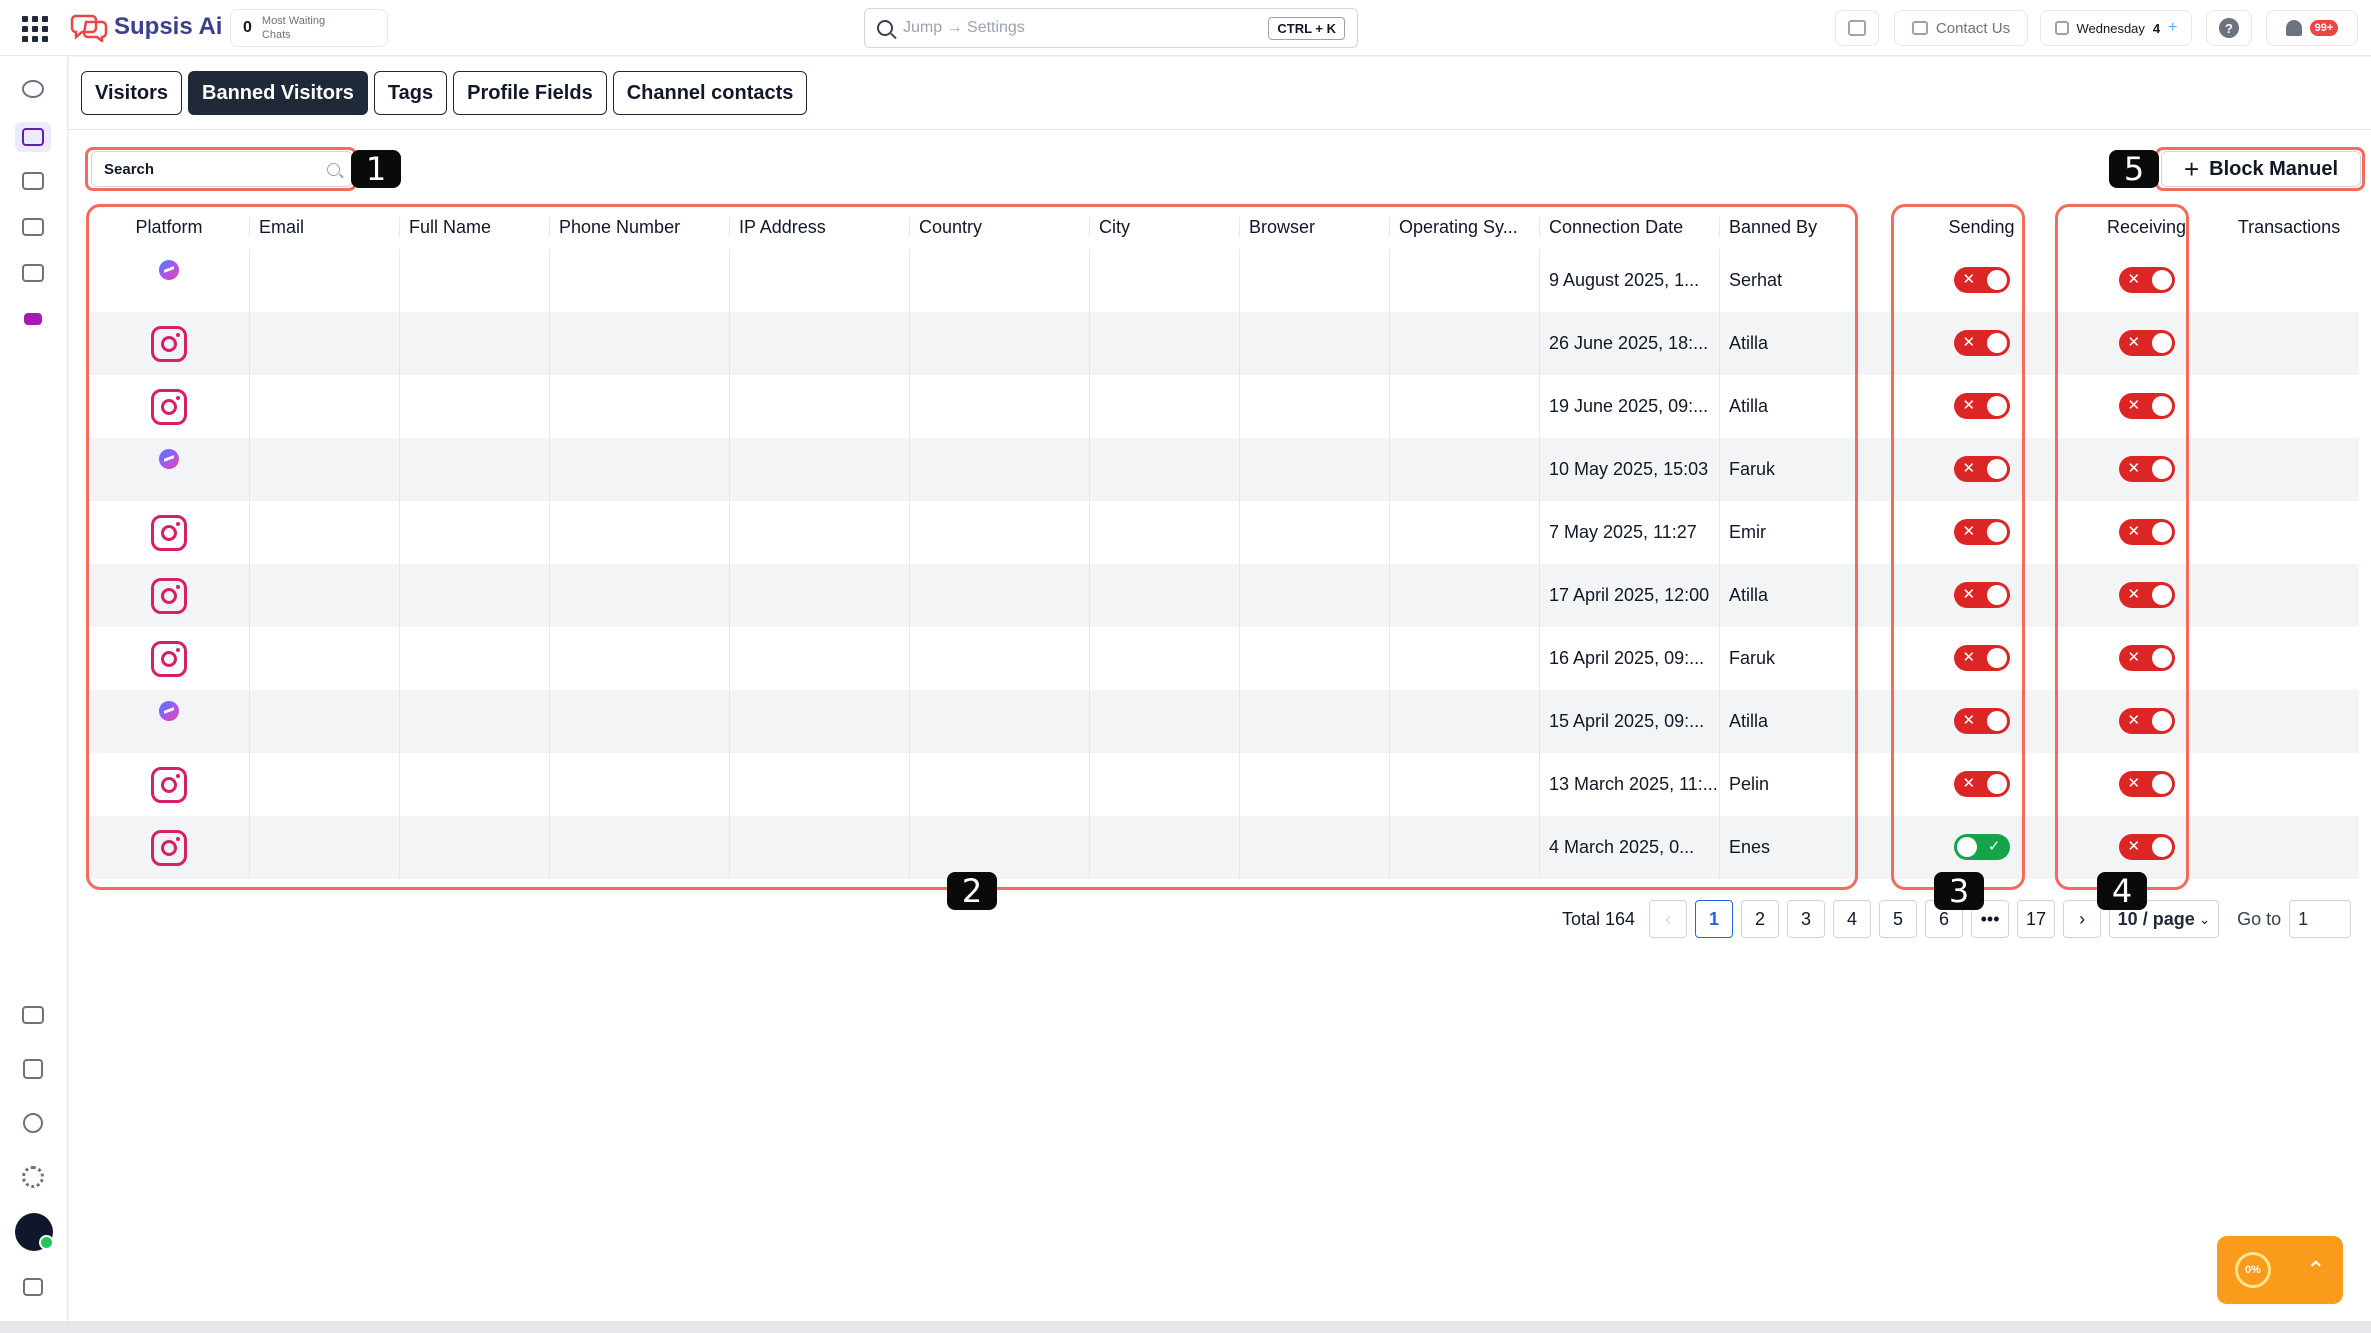 This screenshot has height=1333, width=2371. Describe the element at coordinates (2293, 28) in the screenshot. I see `bell-icon` at that location.